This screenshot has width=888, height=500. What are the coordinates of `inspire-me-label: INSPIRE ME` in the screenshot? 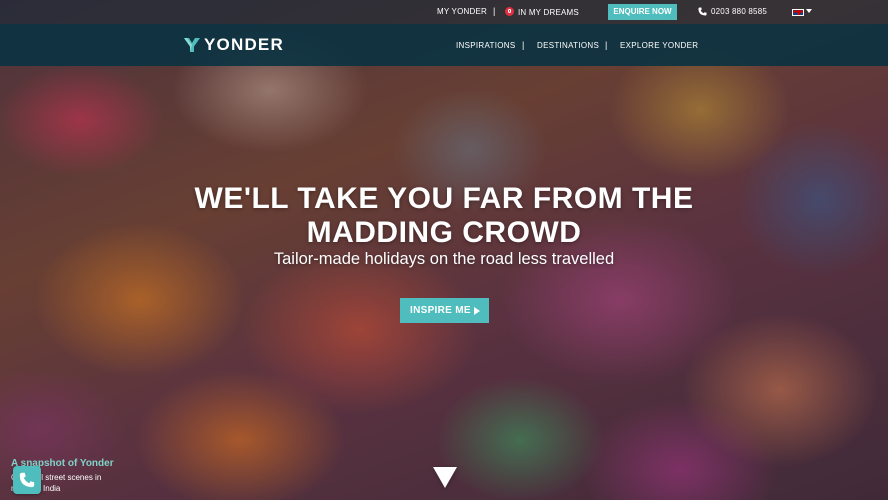 It's located at (440, 310).